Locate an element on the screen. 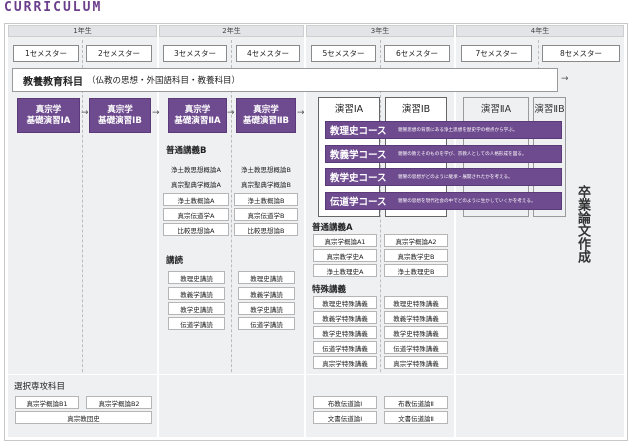 The width and height of the screenshot is (630, 445). kiso-seminar-1a: 真宗学 基礎演習ⅠA is located at coordinates (48, 115).